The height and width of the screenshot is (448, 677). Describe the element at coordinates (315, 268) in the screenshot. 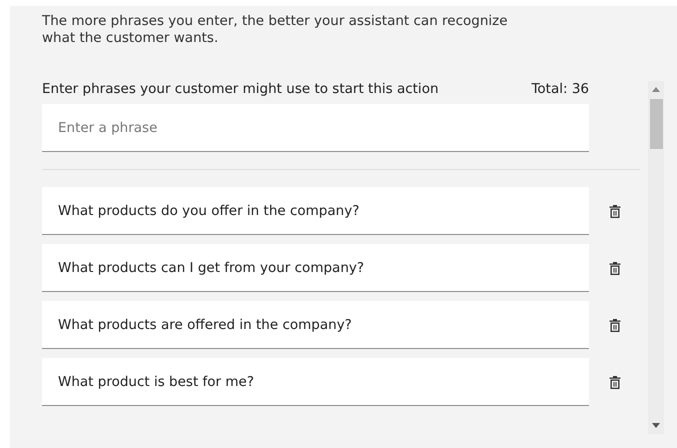

I see `phrase-item: What products can I get from your company?` at that location.